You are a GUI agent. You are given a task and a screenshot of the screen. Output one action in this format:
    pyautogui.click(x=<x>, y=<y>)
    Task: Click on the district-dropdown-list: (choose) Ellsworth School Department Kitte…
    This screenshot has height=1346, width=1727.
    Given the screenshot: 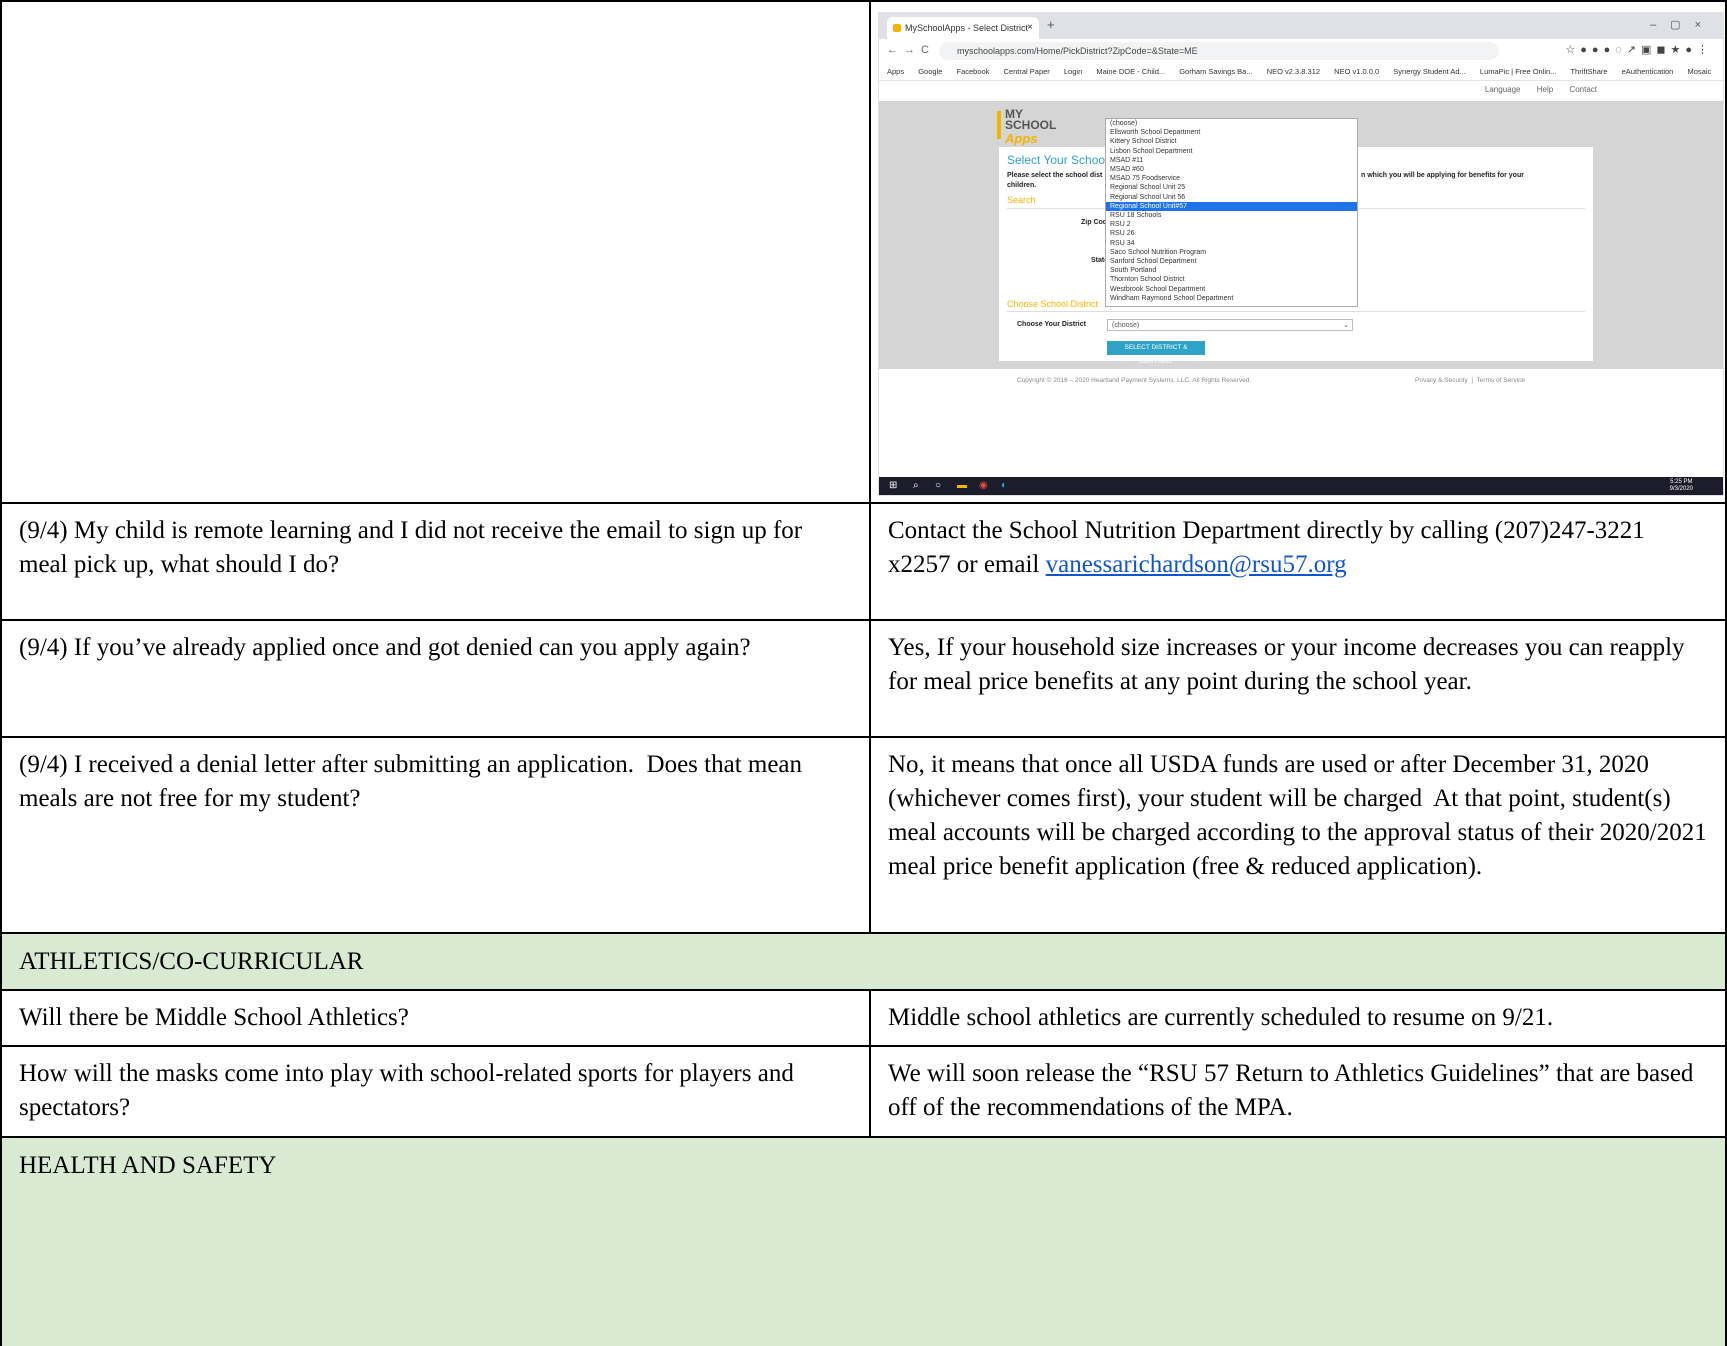 What is the action you would take?
    pyautogui.click(x=1231, y=212)
    